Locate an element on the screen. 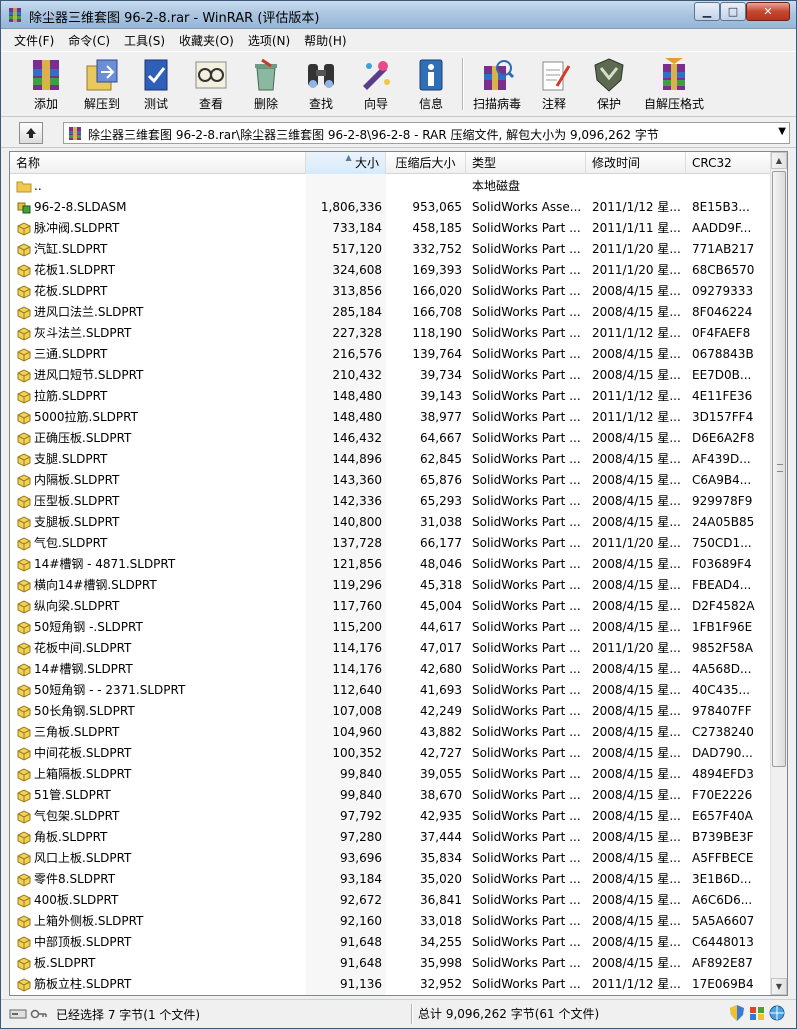 The width and height of the screenshot is (797, 1029). cell-packed-size: 45,318 is located at coordinates (441, 585).